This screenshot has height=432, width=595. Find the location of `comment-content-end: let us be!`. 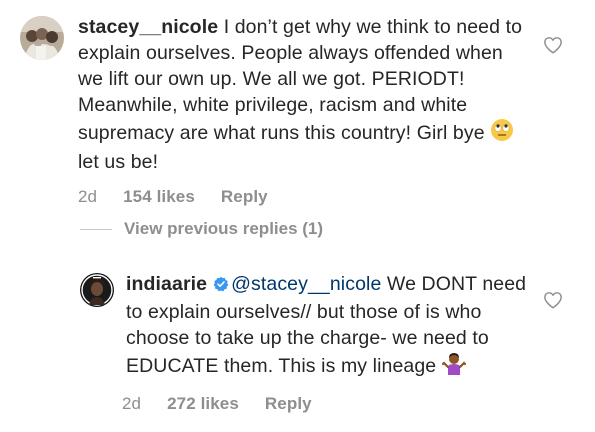

comment-content-end: let us be! is located at coordinates (118, 162).